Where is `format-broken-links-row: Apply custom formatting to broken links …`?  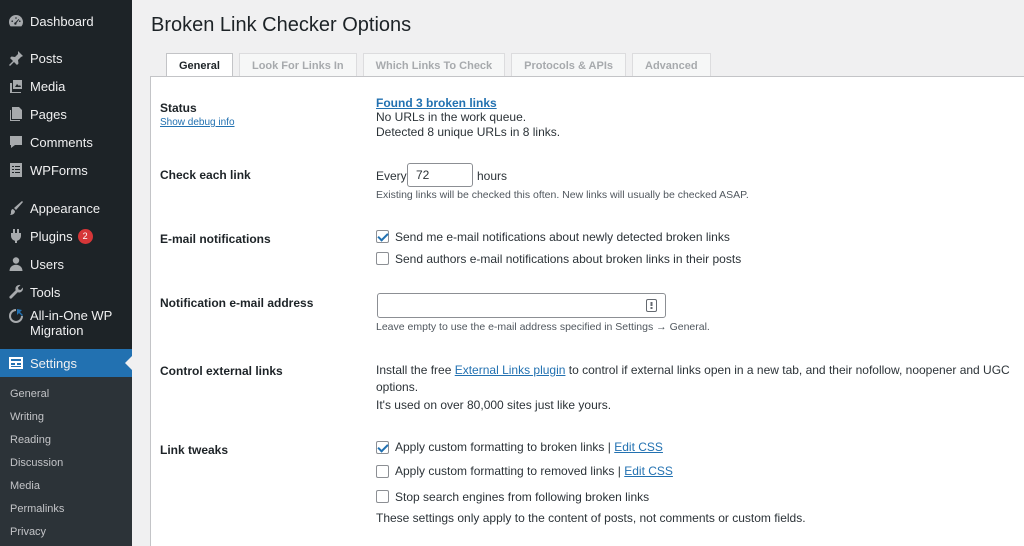
format-broken-links-row: Apply custom formatting to broken links … is located at coordinates (529, 447).